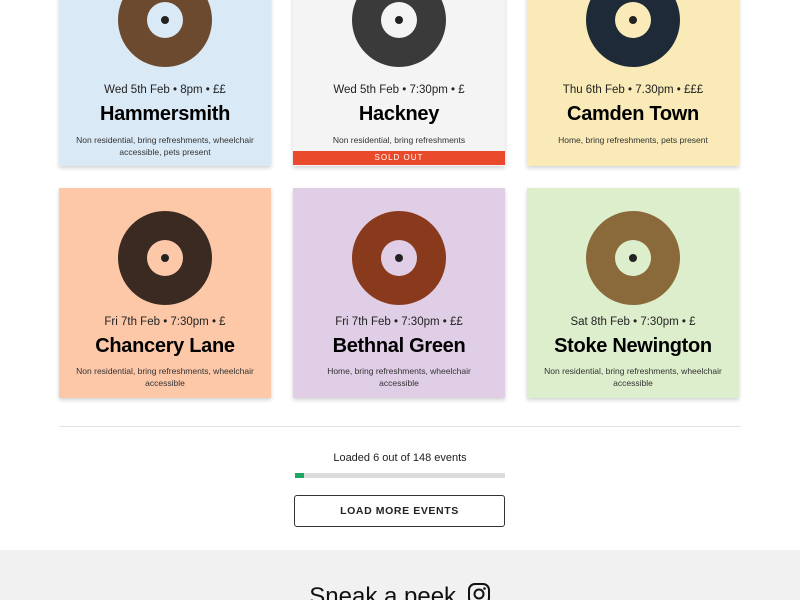 The height and width of the screenshot is (600, 800). I want to click on event-title: Bethnal Green, so click(399, 346).